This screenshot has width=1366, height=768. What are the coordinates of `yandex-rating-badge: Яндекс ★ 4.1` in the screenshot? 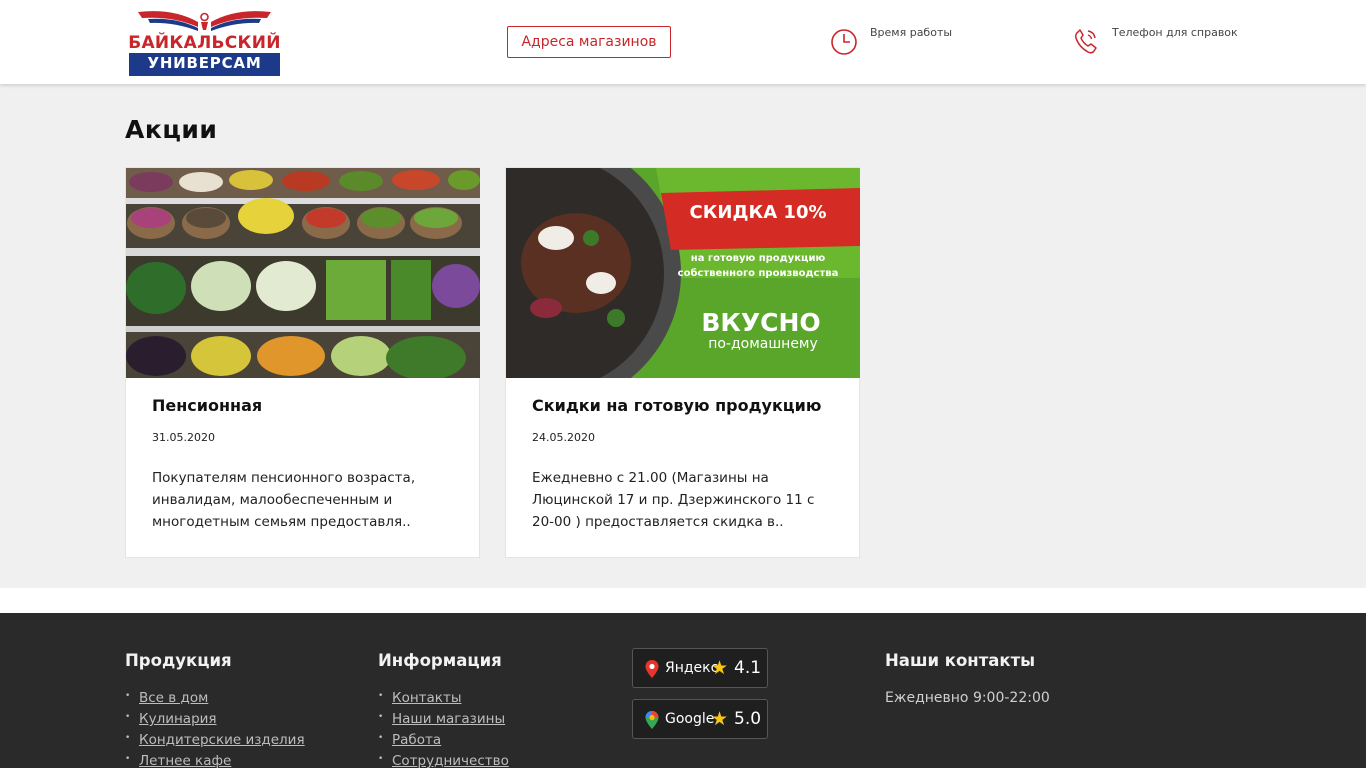 It's located at (700, 668).